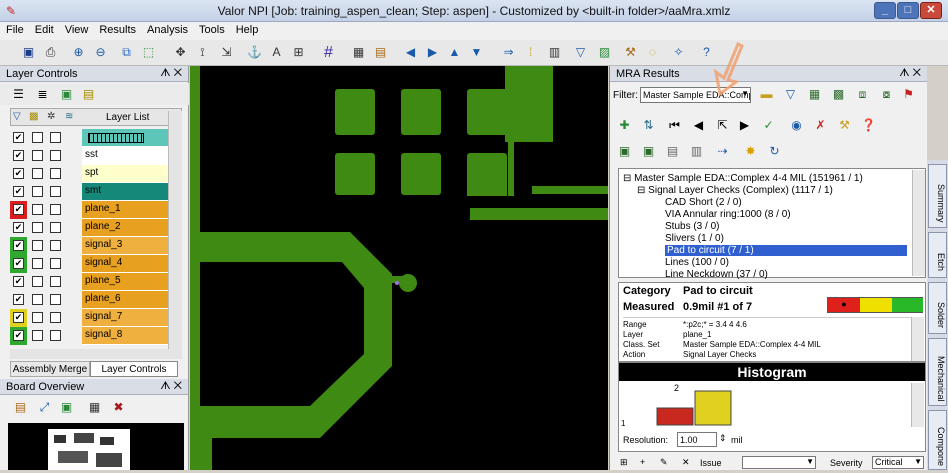  Describe the element at coordinates (358, 52) in the screenshot. I see `layers-icon: ▦` at that location.